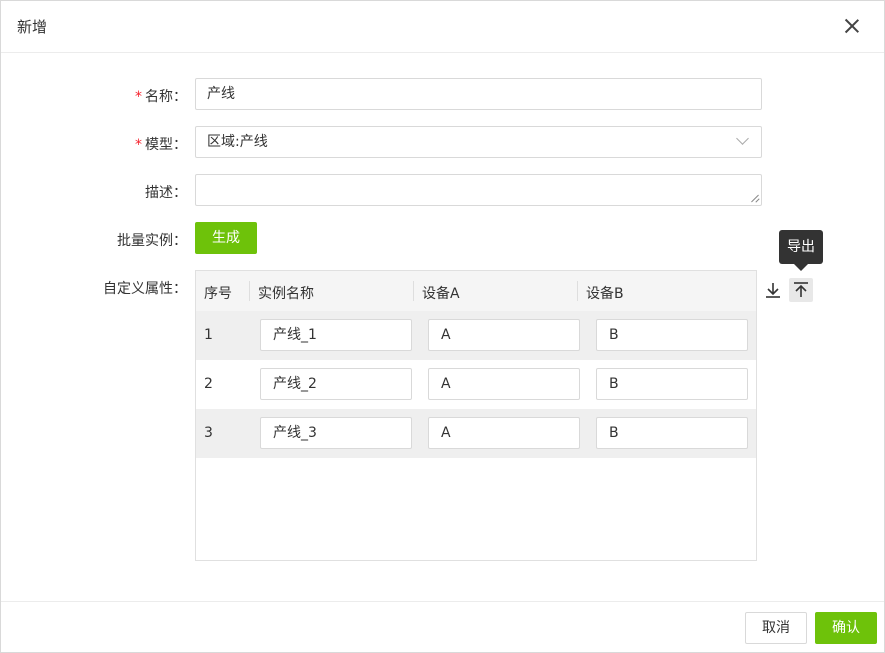  What do you see at coordinates (478, 94) in the screenshot?
I see `name-input: 产线` at bounding box center [478, 94].